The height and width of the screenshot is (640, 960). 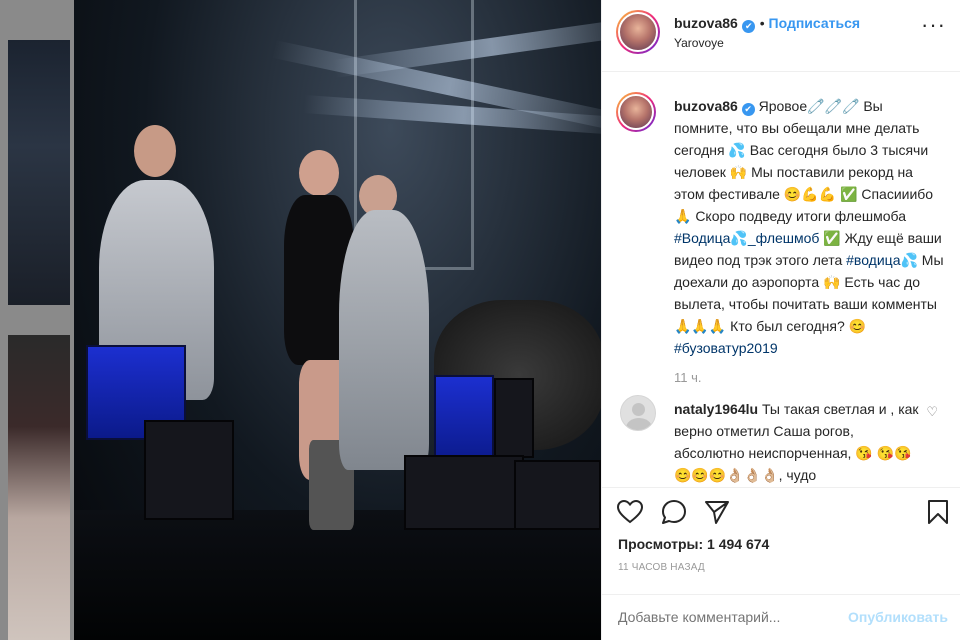 What do you see at coordinates (630, 512) in the screenshot?
I see `like-heart-icon` at bounding box center [630, 512].